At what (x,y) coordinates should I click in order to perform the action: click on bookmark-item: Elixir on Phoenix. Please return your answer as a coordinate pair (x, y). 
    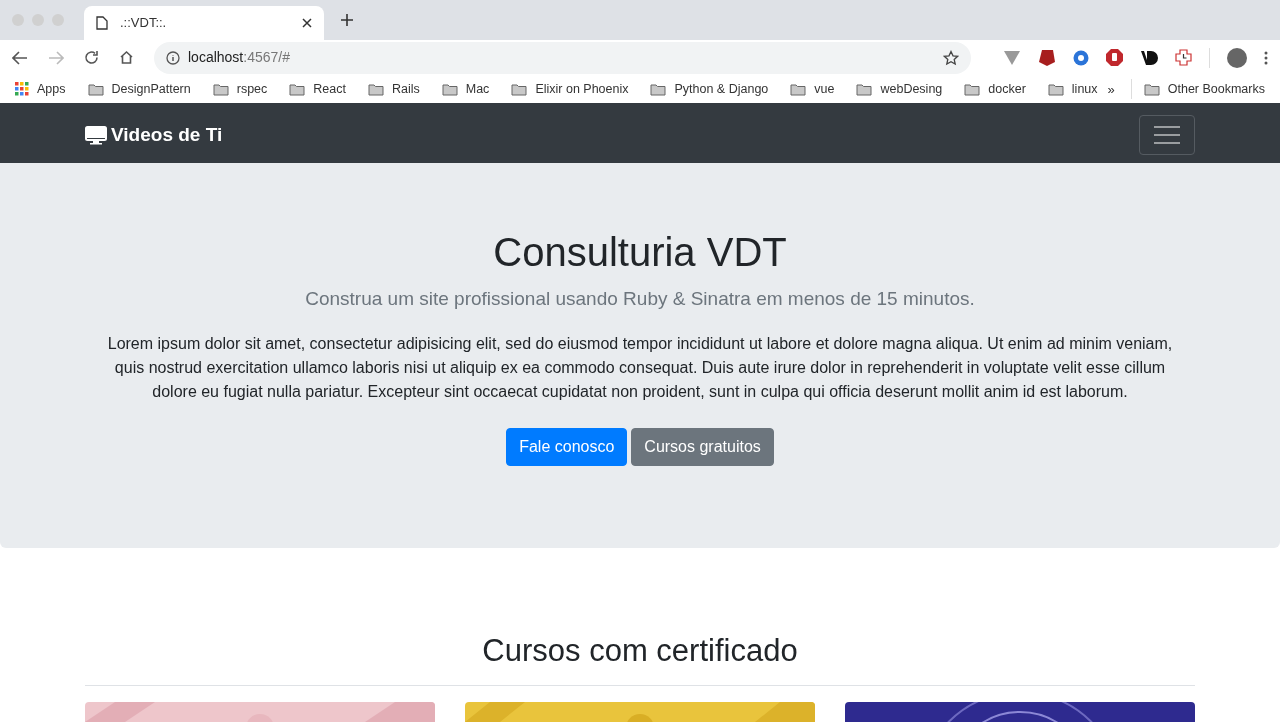
    Looking at the image, I should click on (570, 89).